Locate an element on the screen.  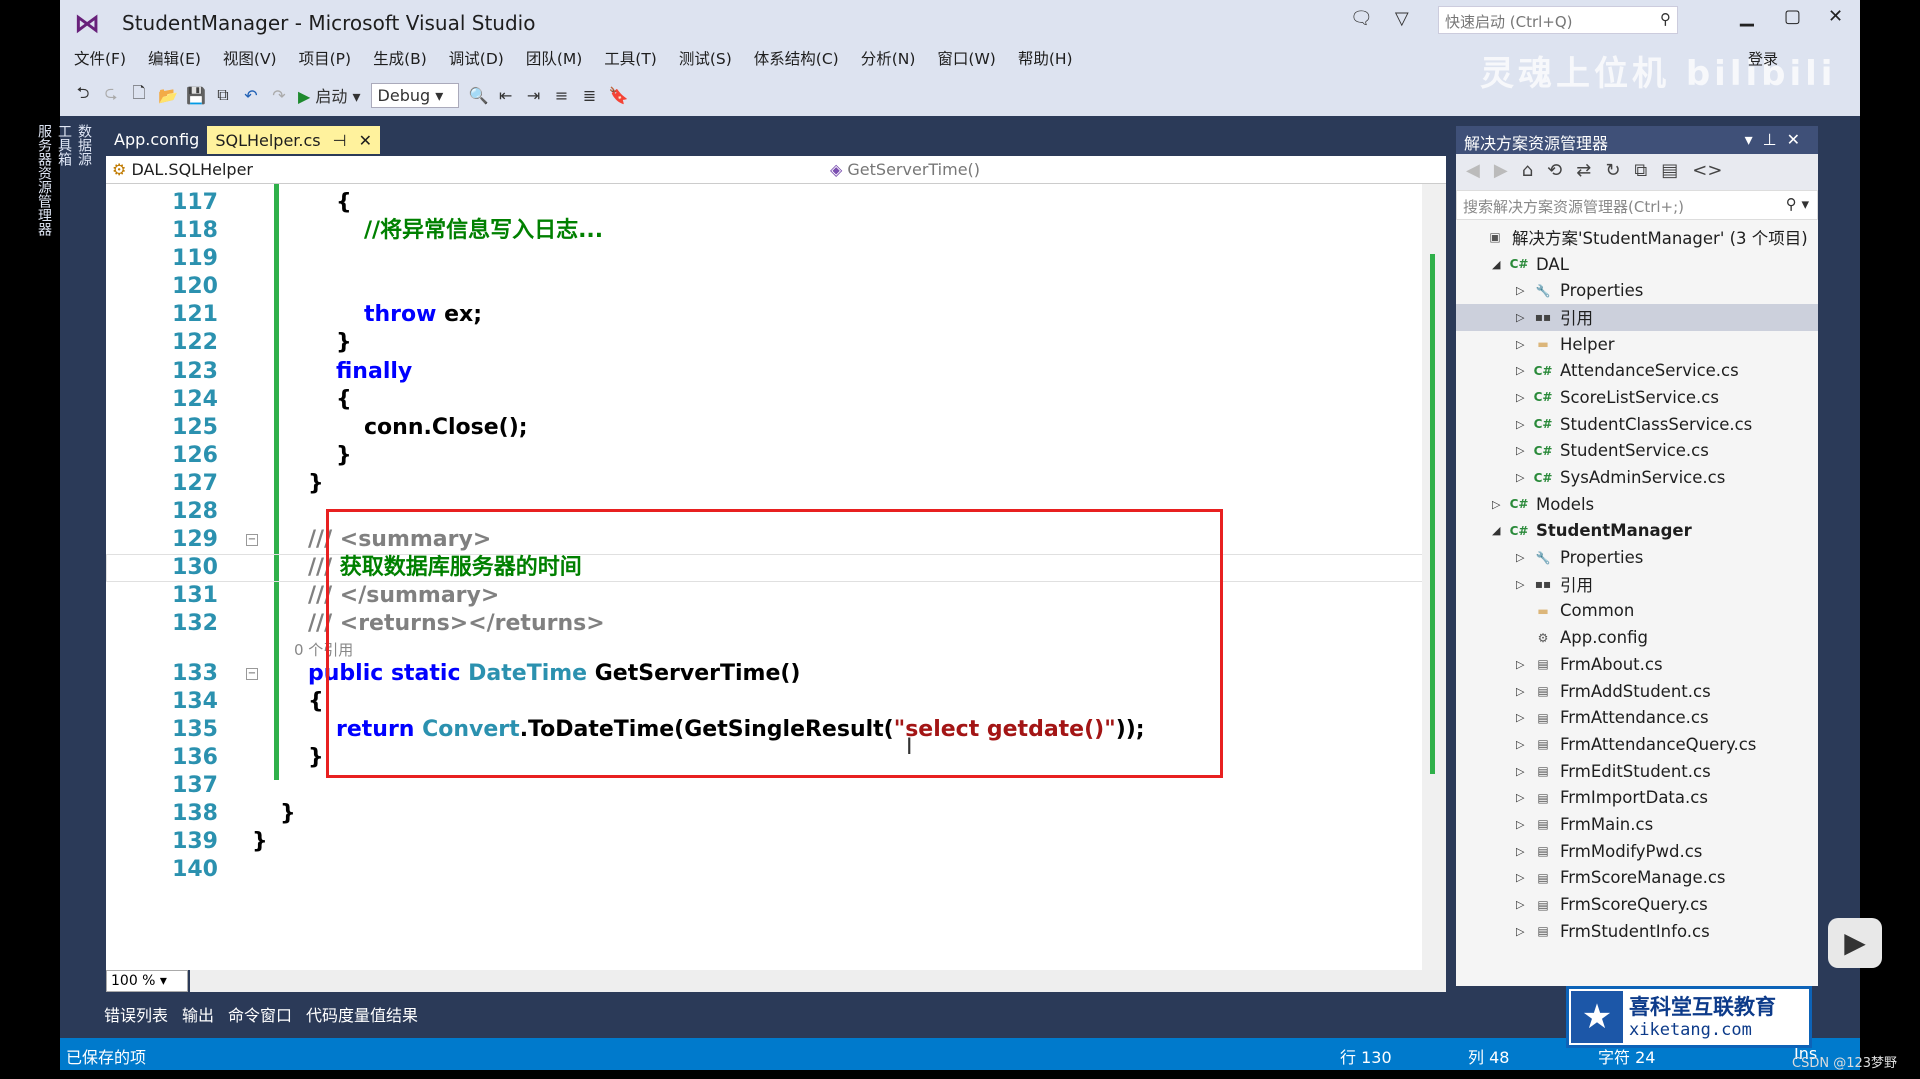
tree-item: ▷ C# ScoreListService.cs is located at coordinates (1637, 397).